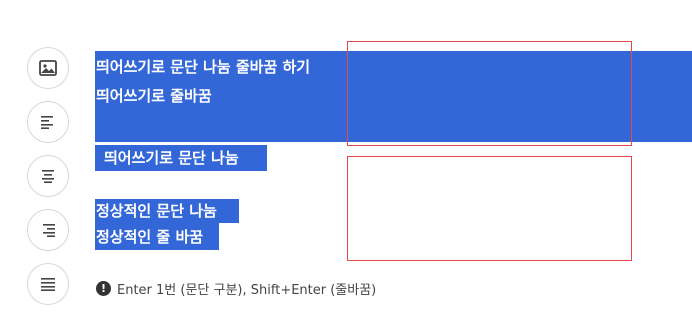 This screenshot has height=334, width=692. I want to click on image-icon, so click(48, 68).